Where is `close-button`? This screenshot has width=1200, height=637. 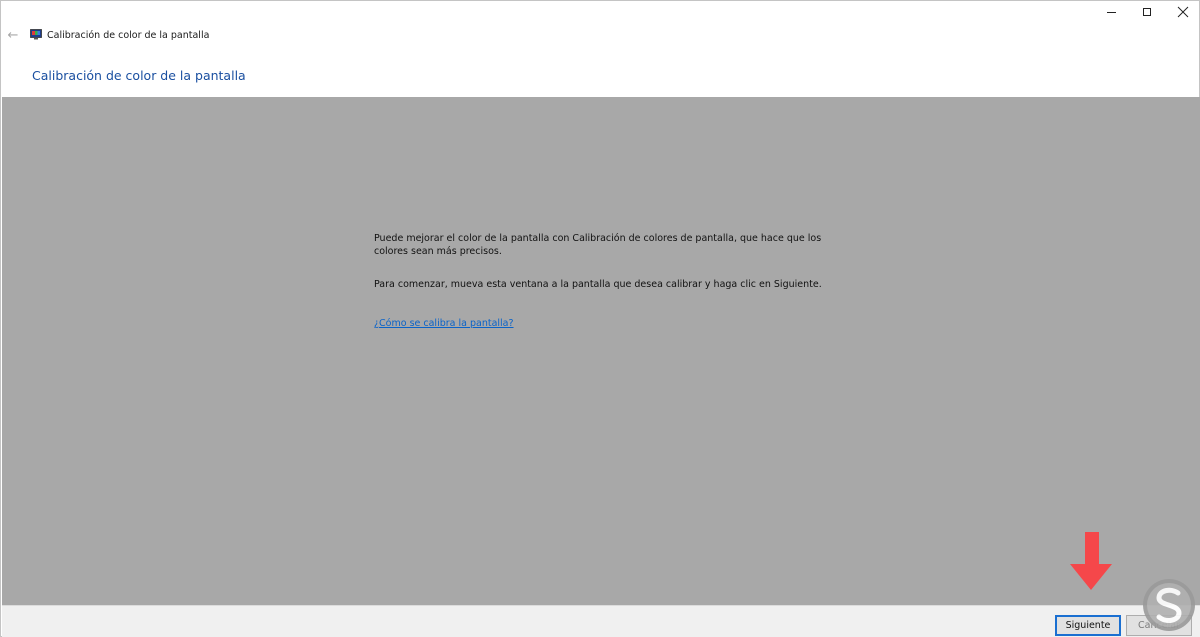
close-button is located at coordinates (1182, 12).